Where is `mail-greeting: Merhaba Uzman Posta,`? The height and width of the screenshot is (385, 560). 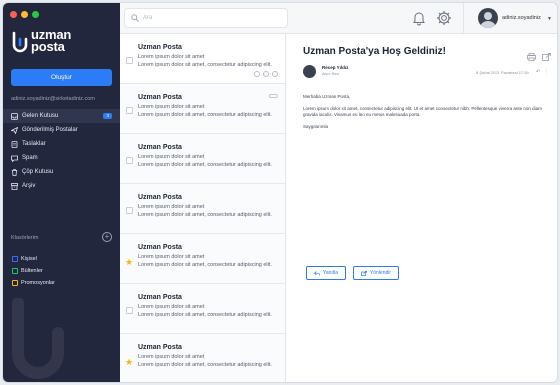
mail-greeting: Merhaba Uzman Posta, is located at coordinates (327, 96).